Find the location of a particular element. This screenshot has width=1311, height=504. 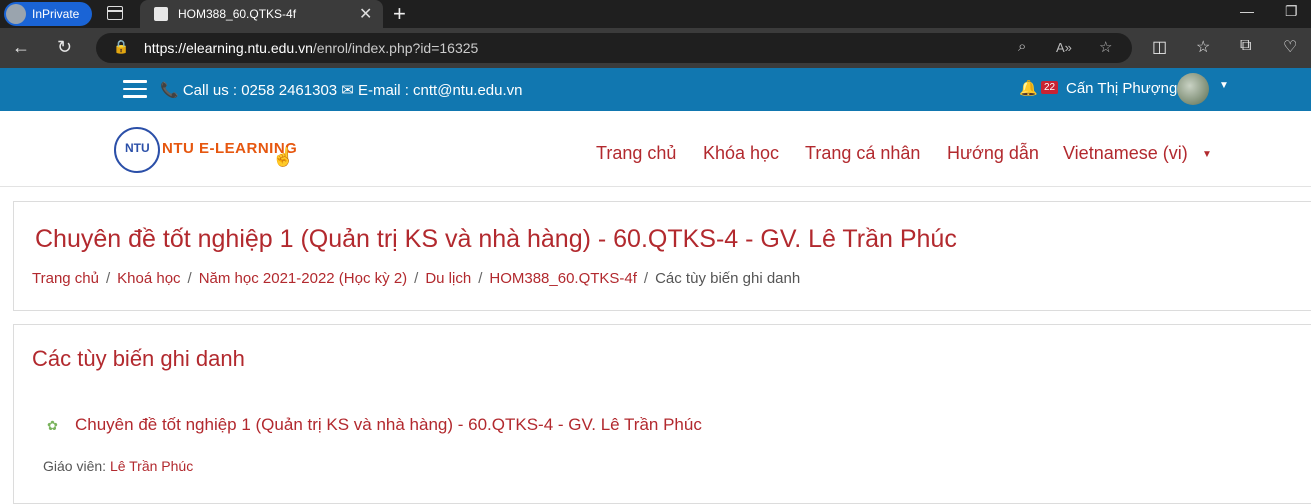

split-screen-icon: ◫ is located at coordinates (1159, 47).